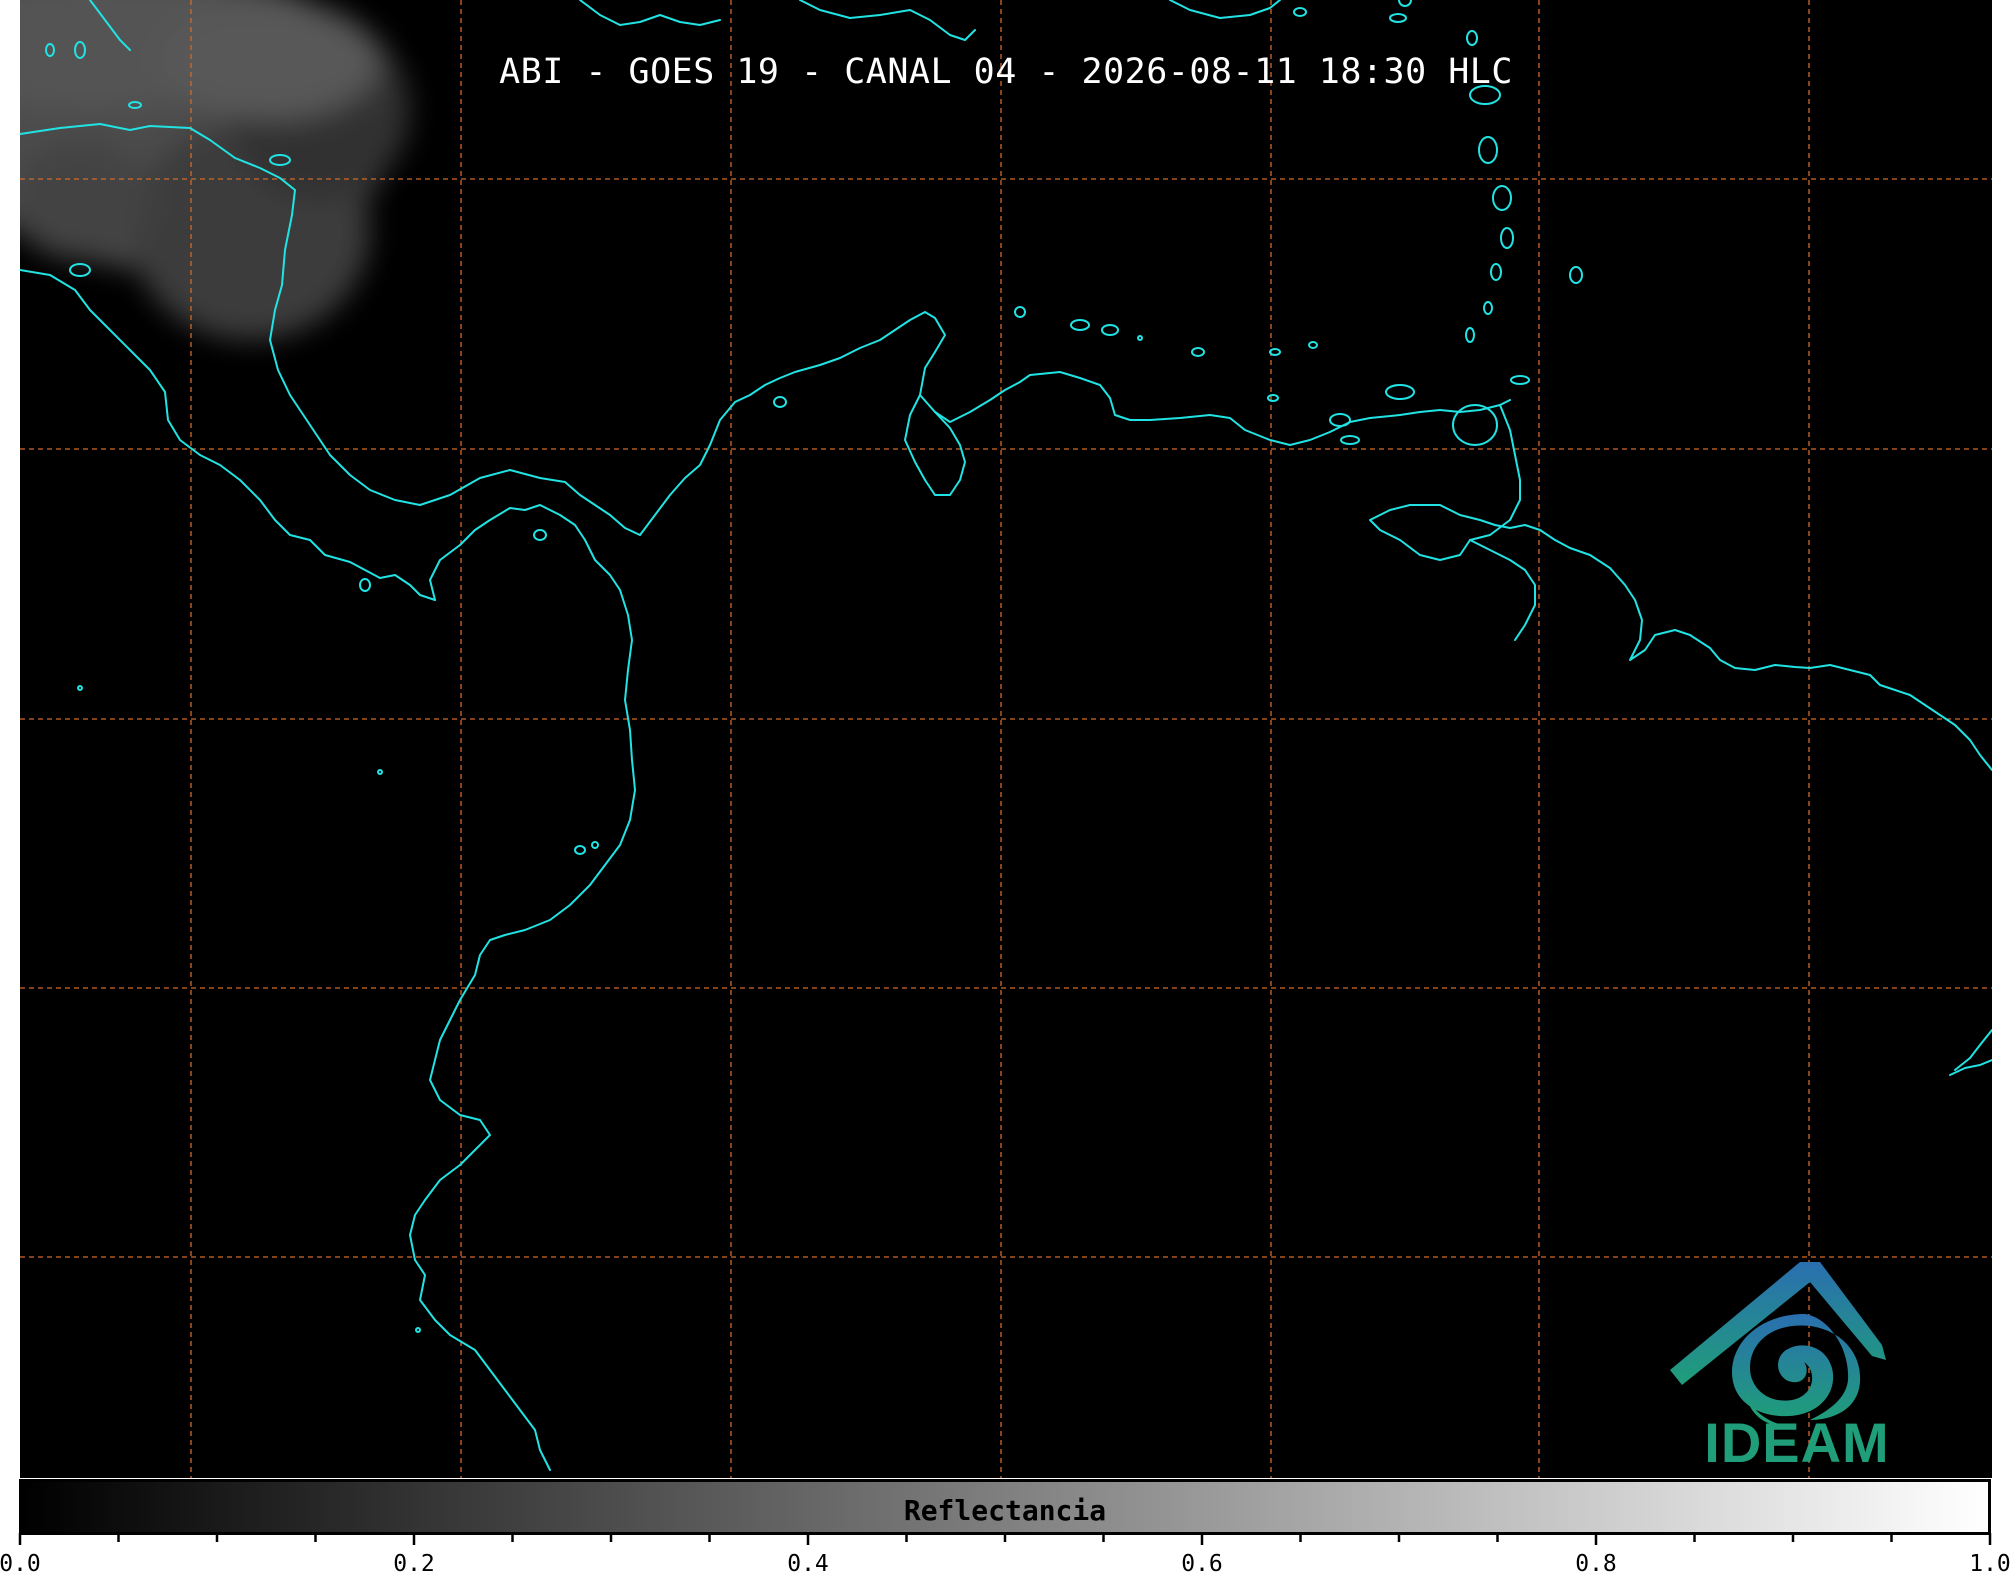 This screenshot has width=2011, height=1577. Describe the element at coordinates (650, 13) in the screenshot. I see `coastline-cuba` at that location.